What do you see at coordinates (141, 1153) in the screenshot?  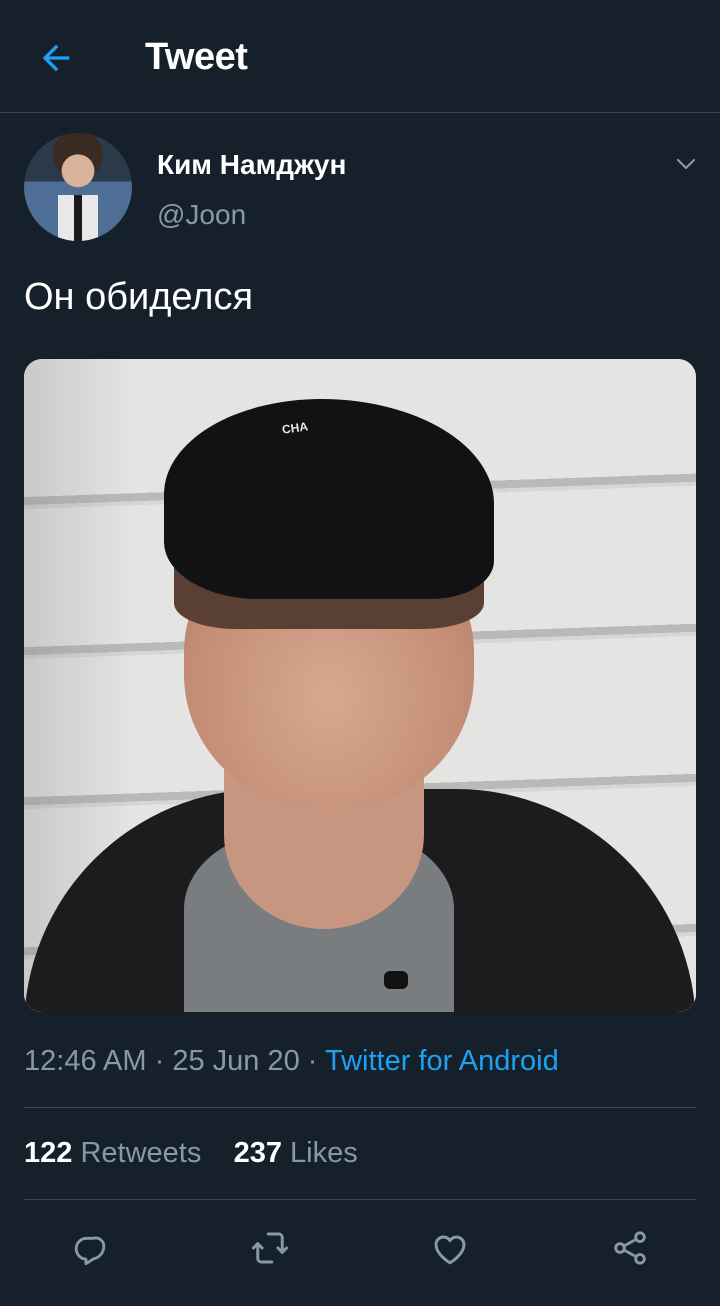 I see `retweets-label: Retweets` at bounding box center [141, 1153].